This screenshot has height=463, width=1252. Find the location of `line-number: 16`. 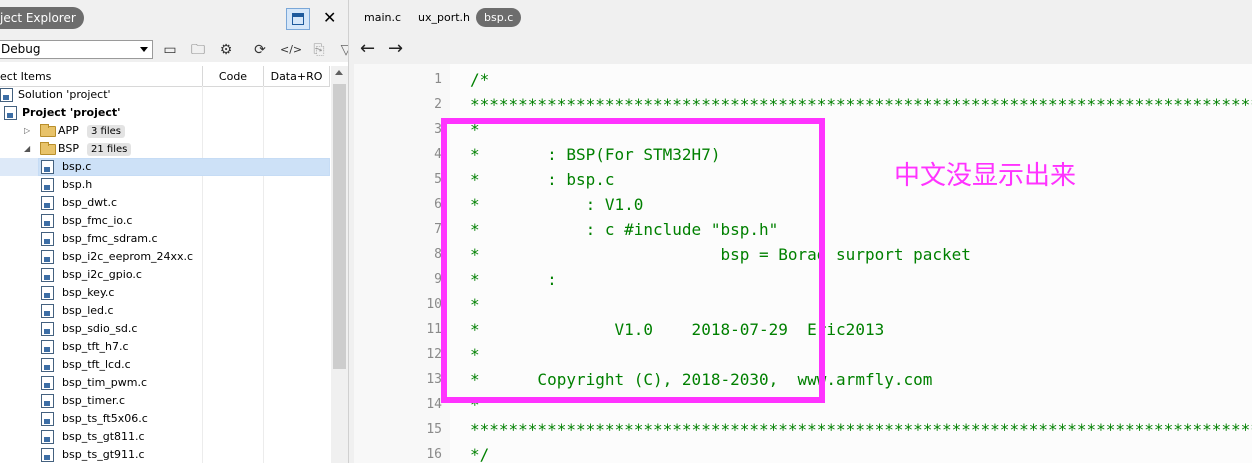

line-number: 16 is located at coordinates (434, 454).